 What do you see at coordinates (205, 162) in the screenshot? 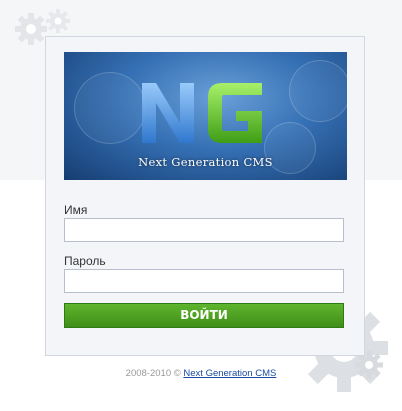
I see `logo-caption: Next Generation CMS` at bounding box center [205, 162].